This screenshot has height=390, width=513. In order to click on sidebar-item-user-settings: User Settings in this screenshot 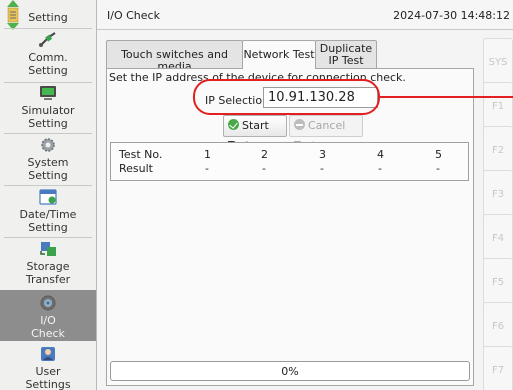, I will do `click(48, 366)`.